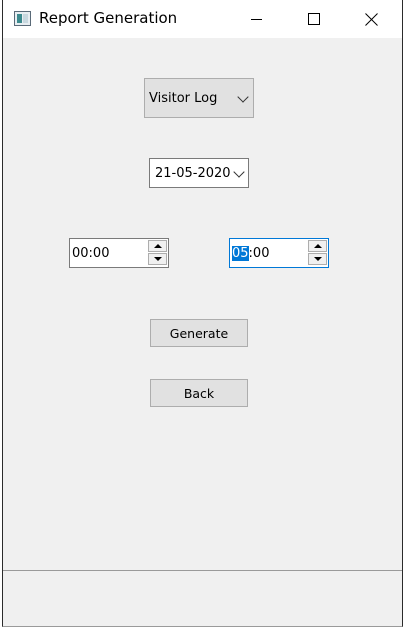 The width and height of the screenshot is (406, 629). I want to click on minimize-icon, so click(256, 19).